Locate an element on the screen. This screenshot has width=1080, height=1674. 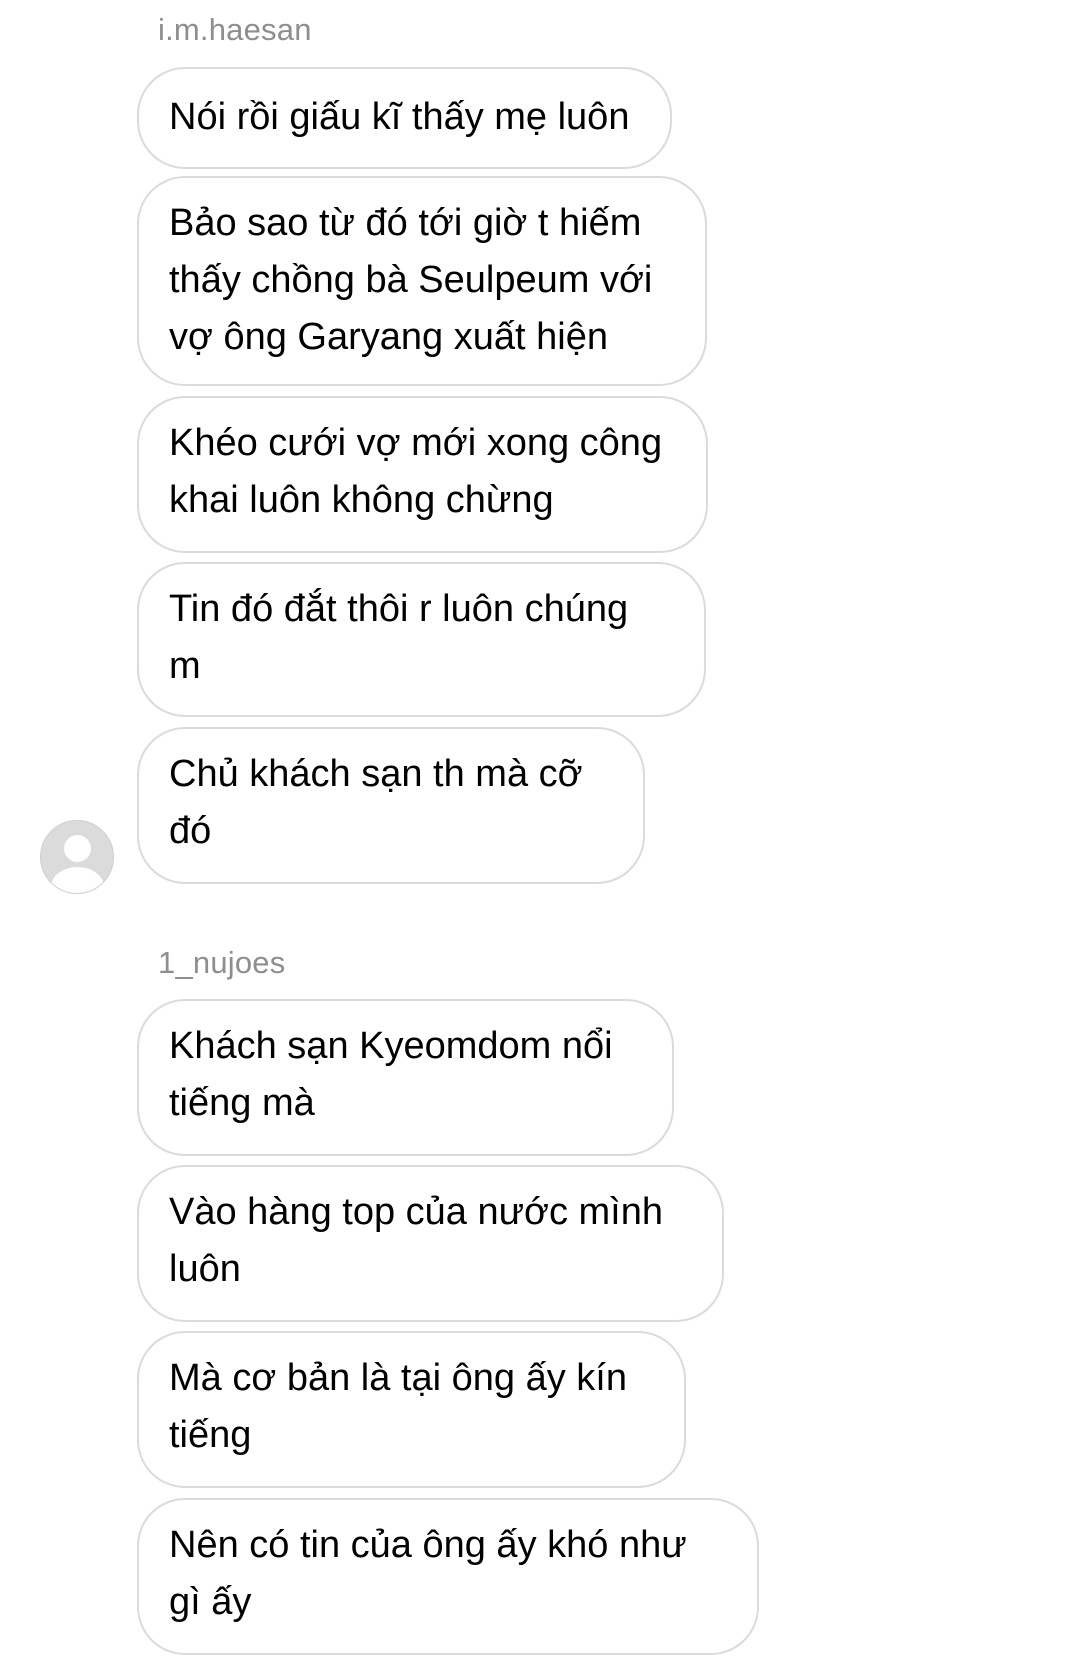
message-text-line: tiếng mà is located at coordinates (242, 1103).